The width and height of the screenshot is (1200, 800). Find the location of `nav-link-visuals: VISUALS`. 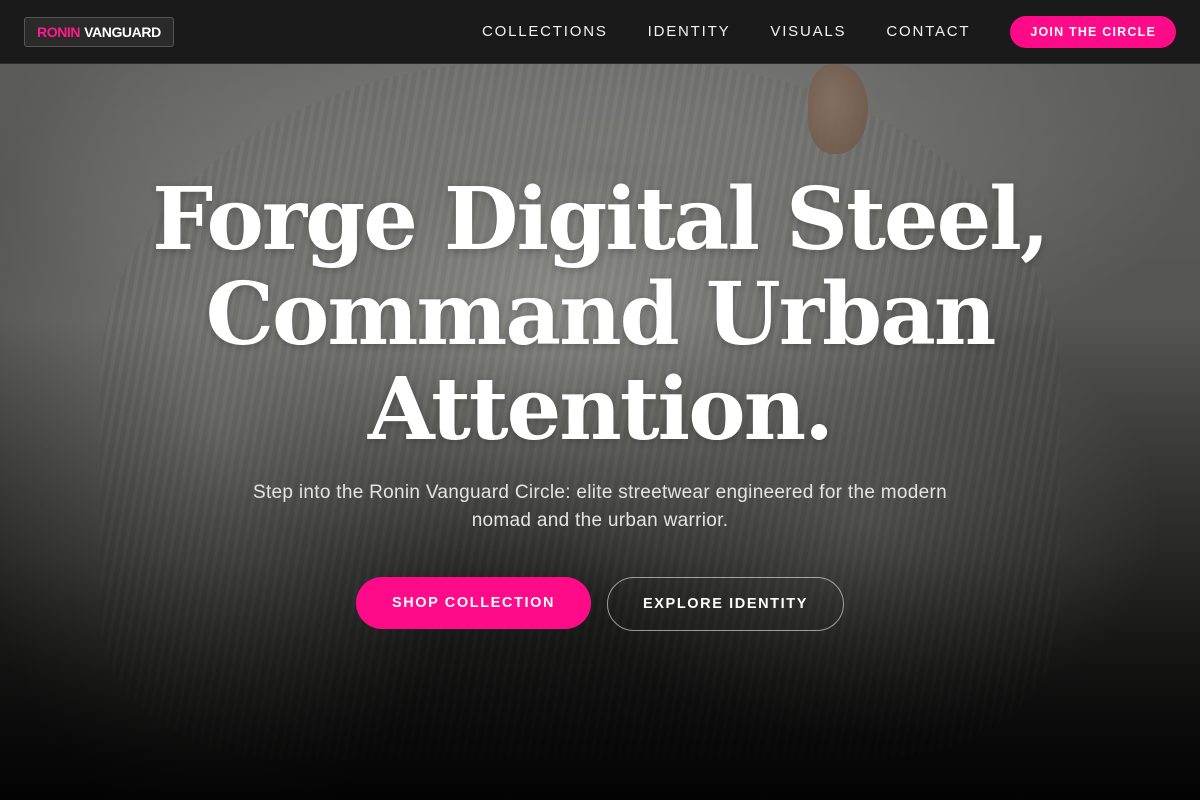

nav-link-visuals: VISUALS is located at coordinates (808, 31).